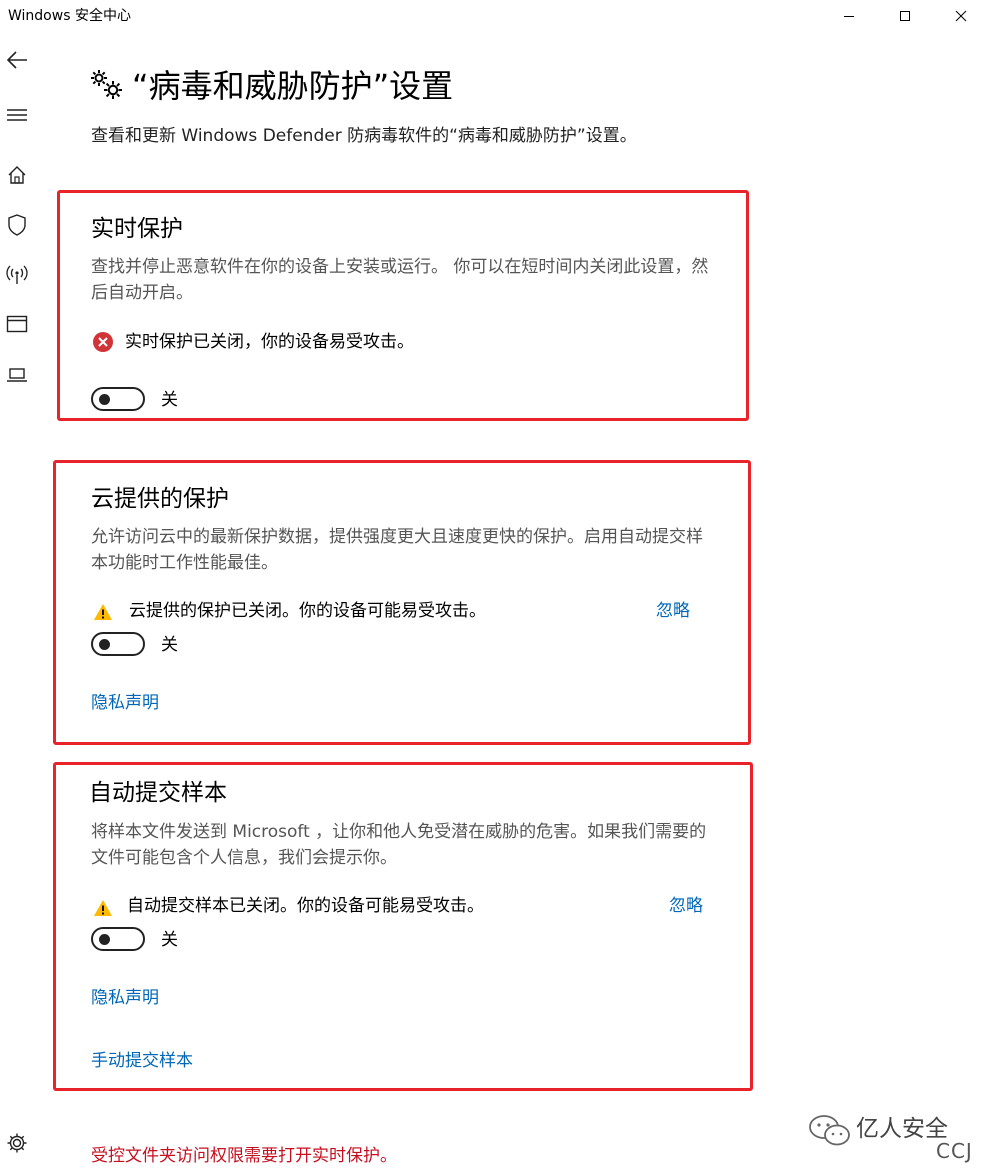 The image size is (983, 1171). Describe the element at coordinates (954, 1151) in the screenshot. I see `watermark-sub: CCJ` at that location.